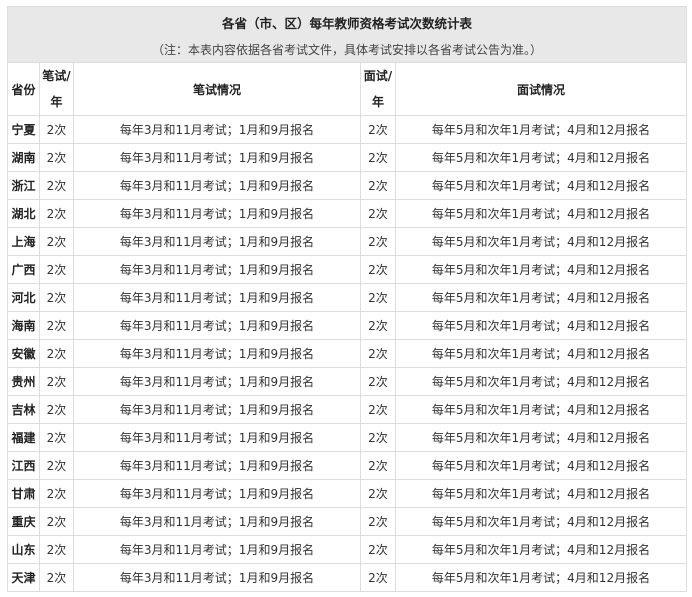 This screenshot has width=692, height=597. I want to click on province-cell: 湖南, so click(23, 157).